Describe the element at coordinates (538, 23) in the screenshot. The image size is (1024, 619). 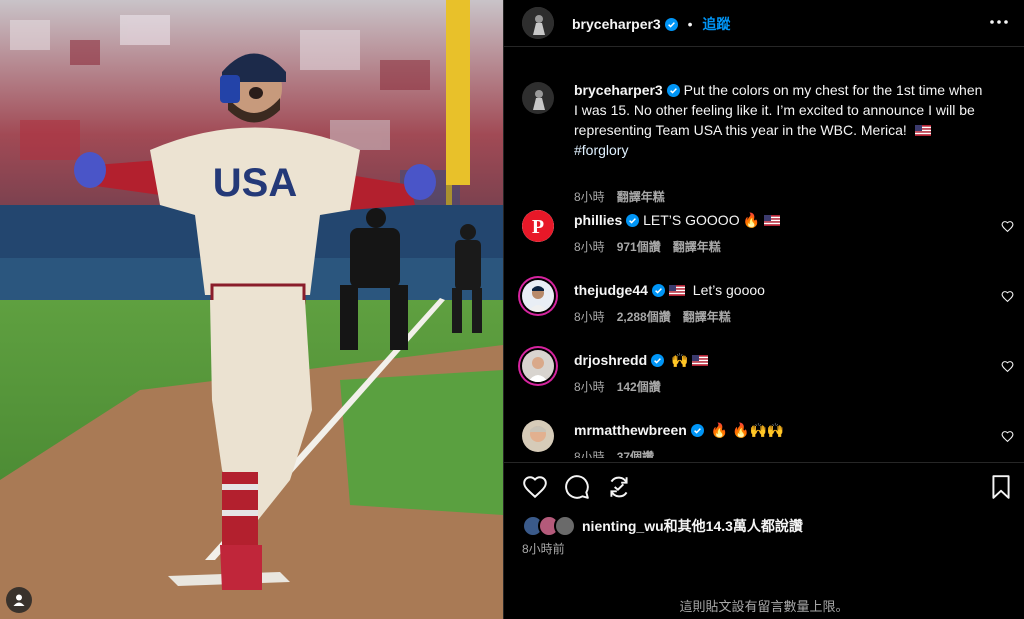
I see `author-avatar` at that location.